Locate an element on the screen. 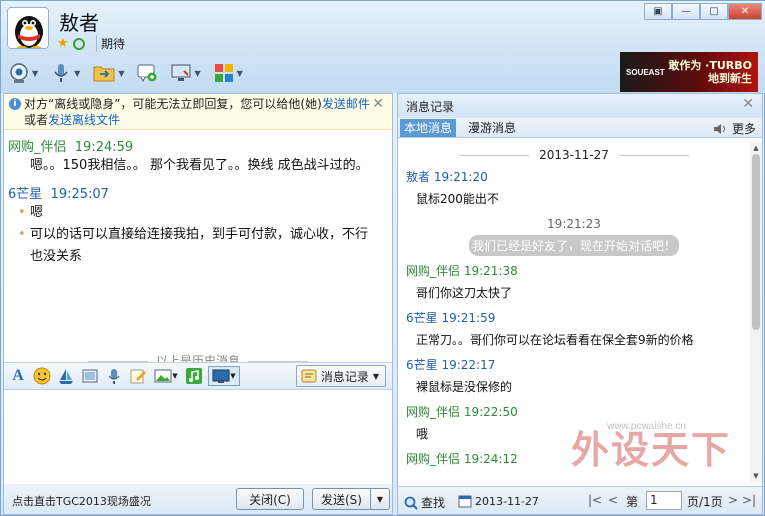 This screenshot has width=765, height=516. ad-text: 敢作为 ·TURBO 地到新生 is located at coordinates (710, 72).